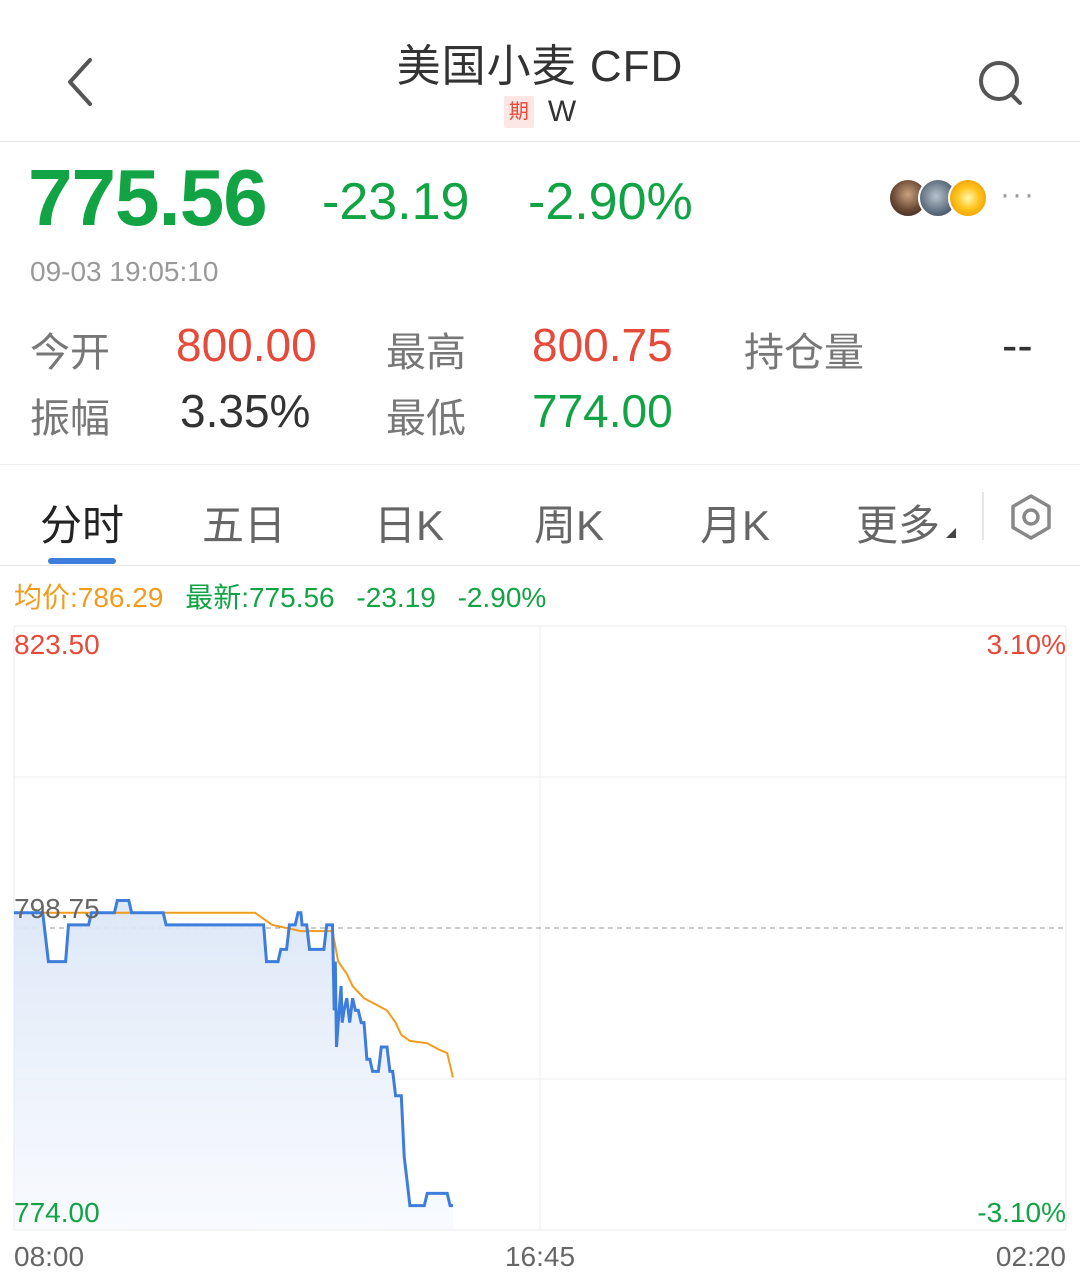 The image size is (1080, 1278). What do you see at coordinates (1017, 345) in the screenshot?
I see `open-interest-value: --` at bounding box center [1017, 345].